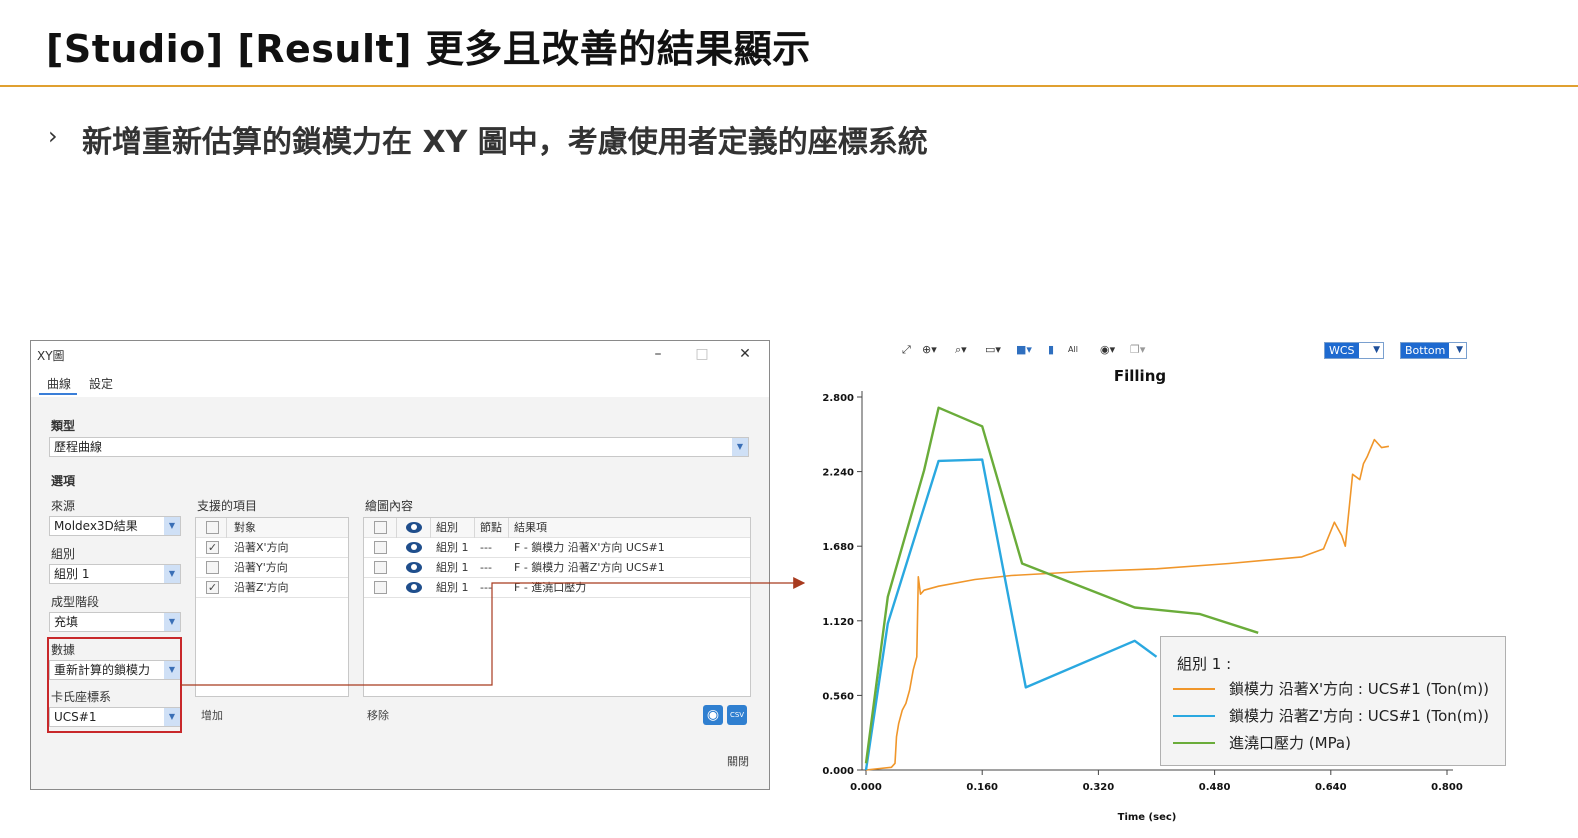 The image size is (1578, 838). Describe the element at coordinates (838, 398) in the screenshot. I see `y-tick-label: 2.800` at that location.